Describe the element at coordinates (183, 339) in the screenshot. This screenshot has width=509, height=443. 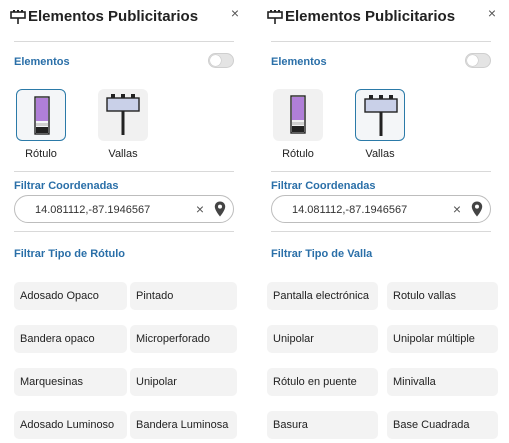
I see `filter-option: Microperforado` at that location.